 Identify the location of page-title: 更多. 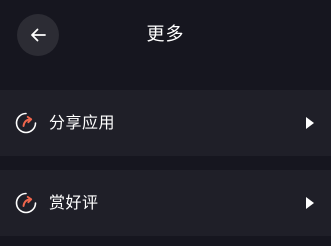
(165, 34).